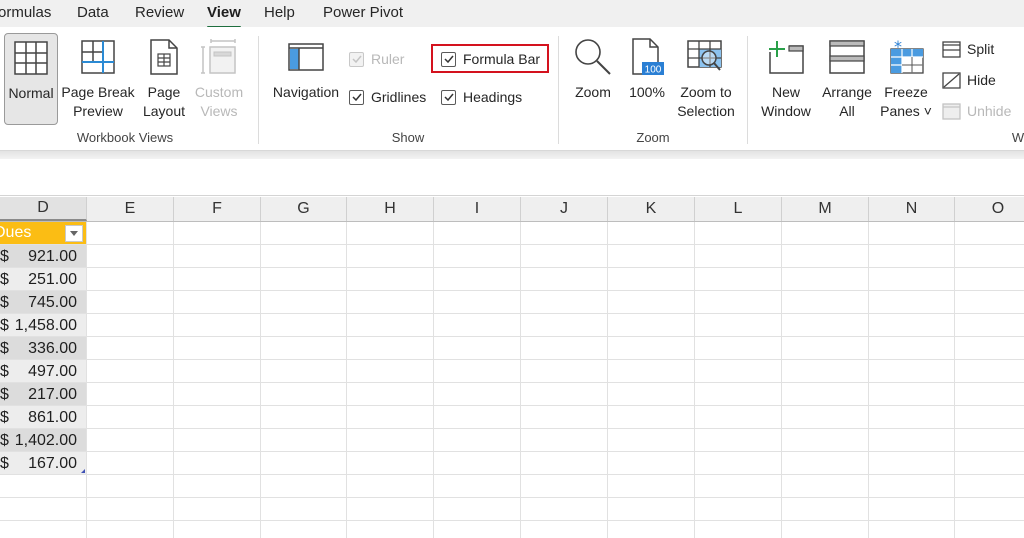  Describe the element at coordinates (43, 463) in the screenshot. I see `dues-cell: $167.00` at that location.